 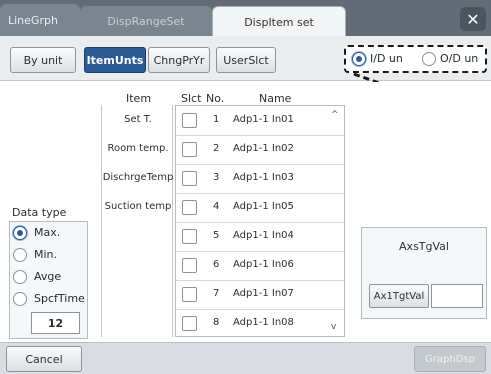 I want to click on row-number: 2, so click(x=216, y=148).